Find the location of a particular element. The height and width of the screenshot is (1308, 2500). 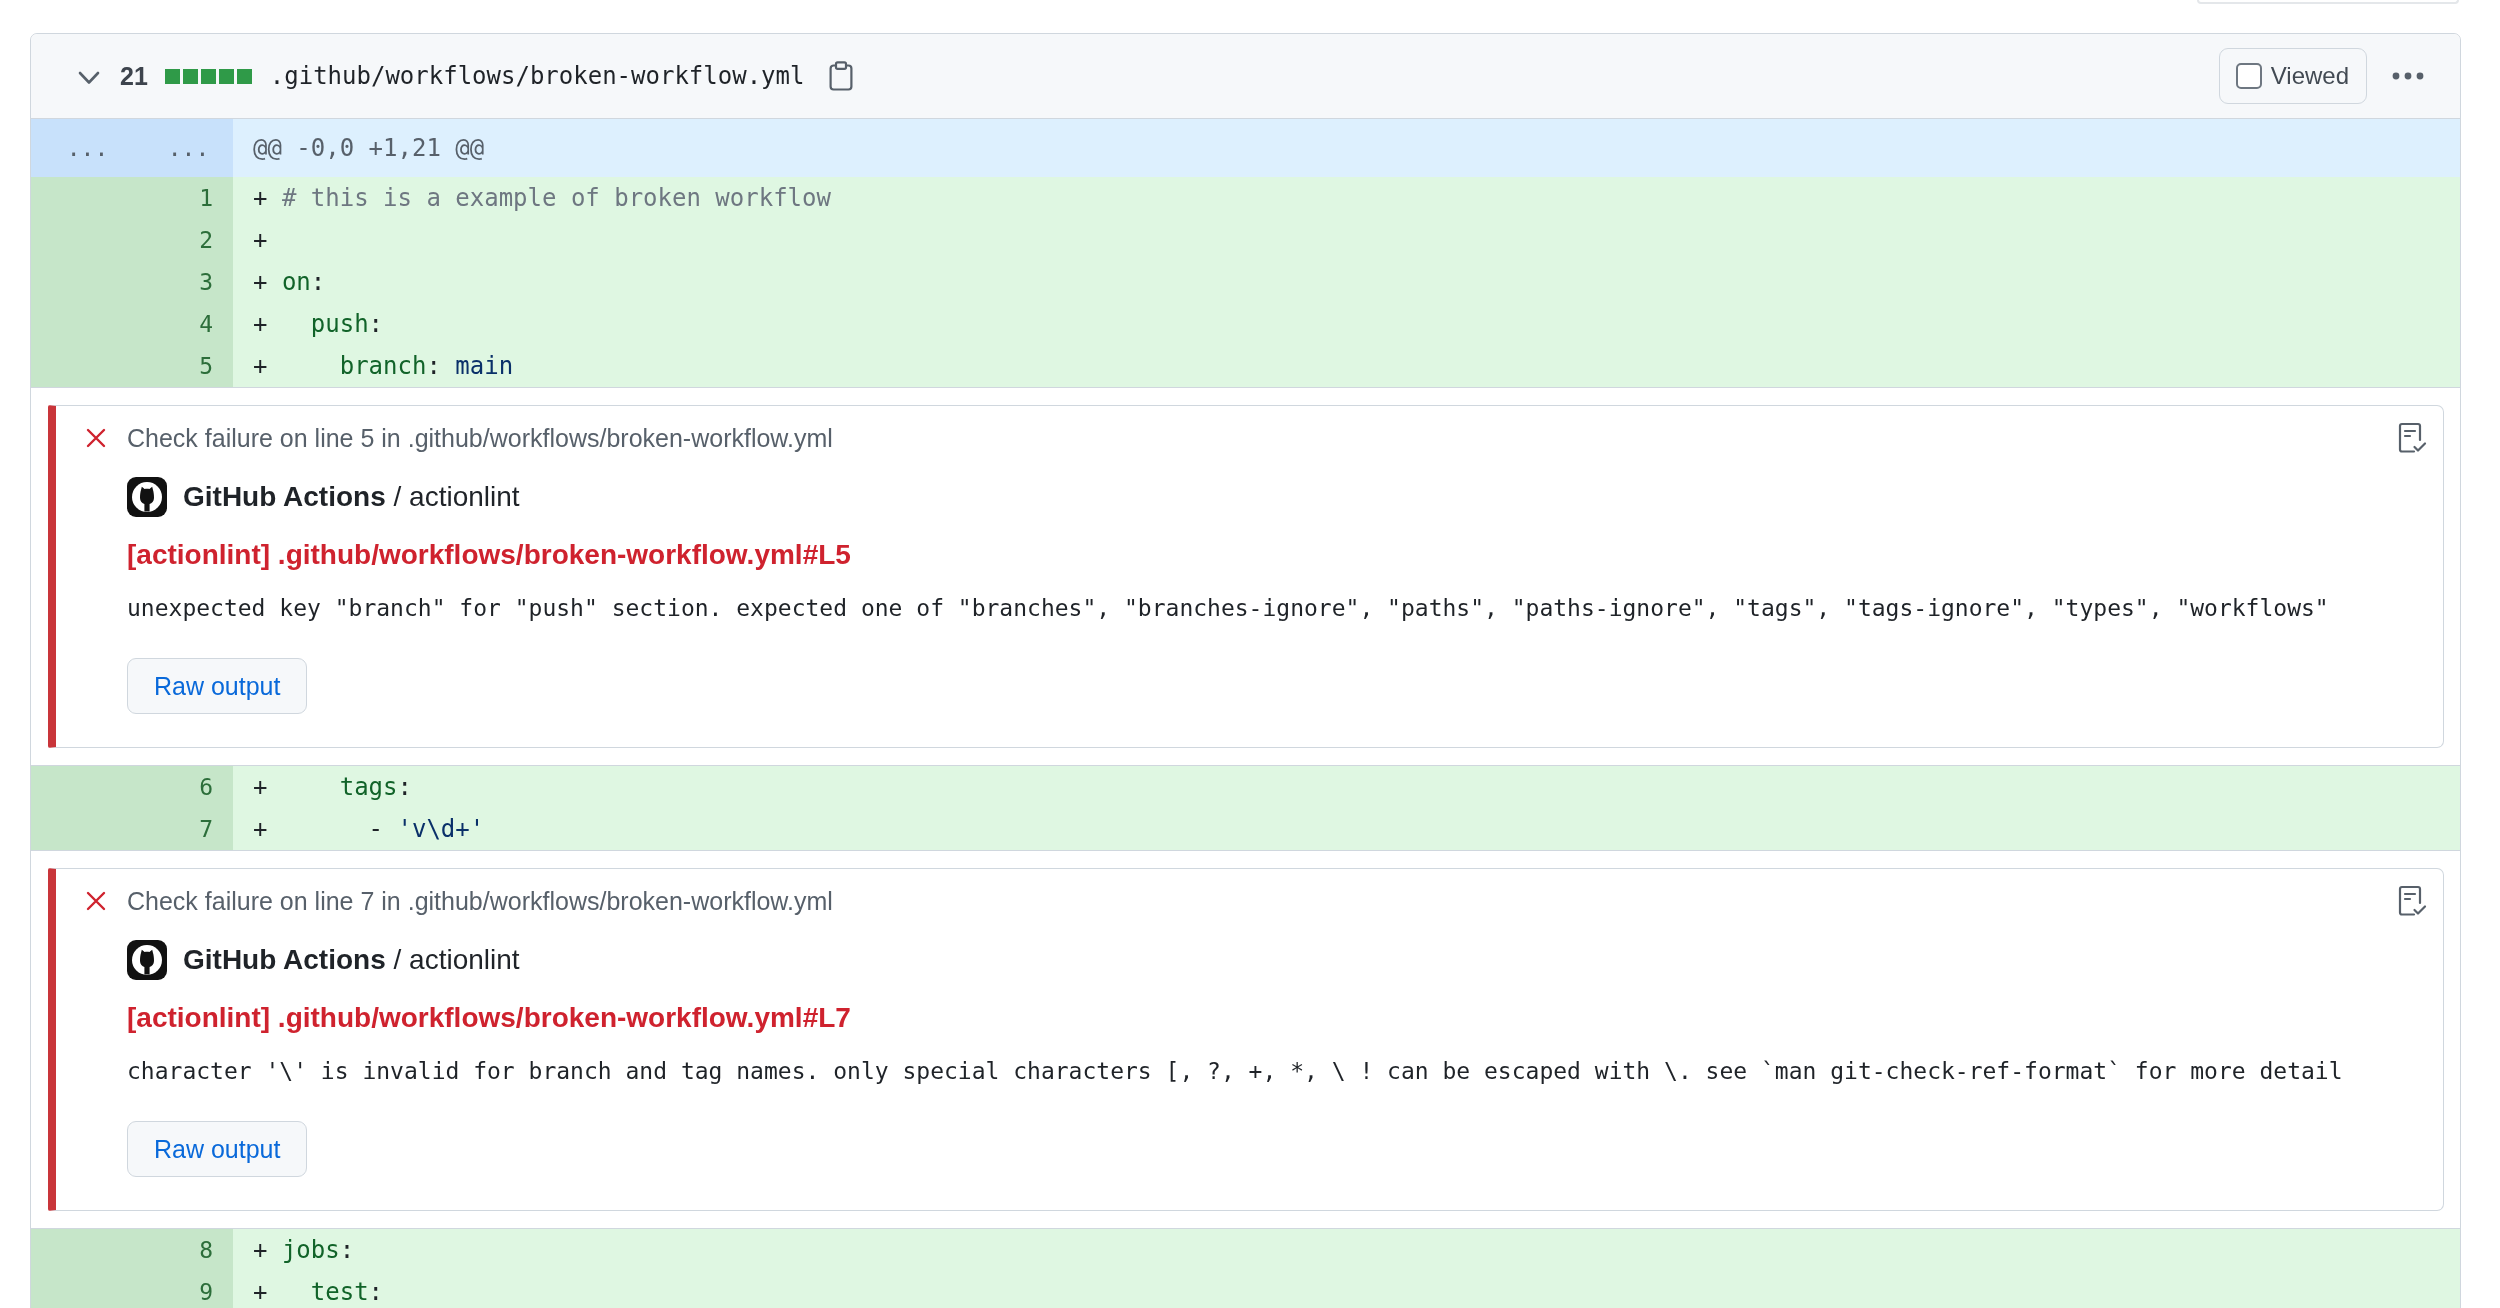

line-number: 9 is located at coordinates (206, 1292).